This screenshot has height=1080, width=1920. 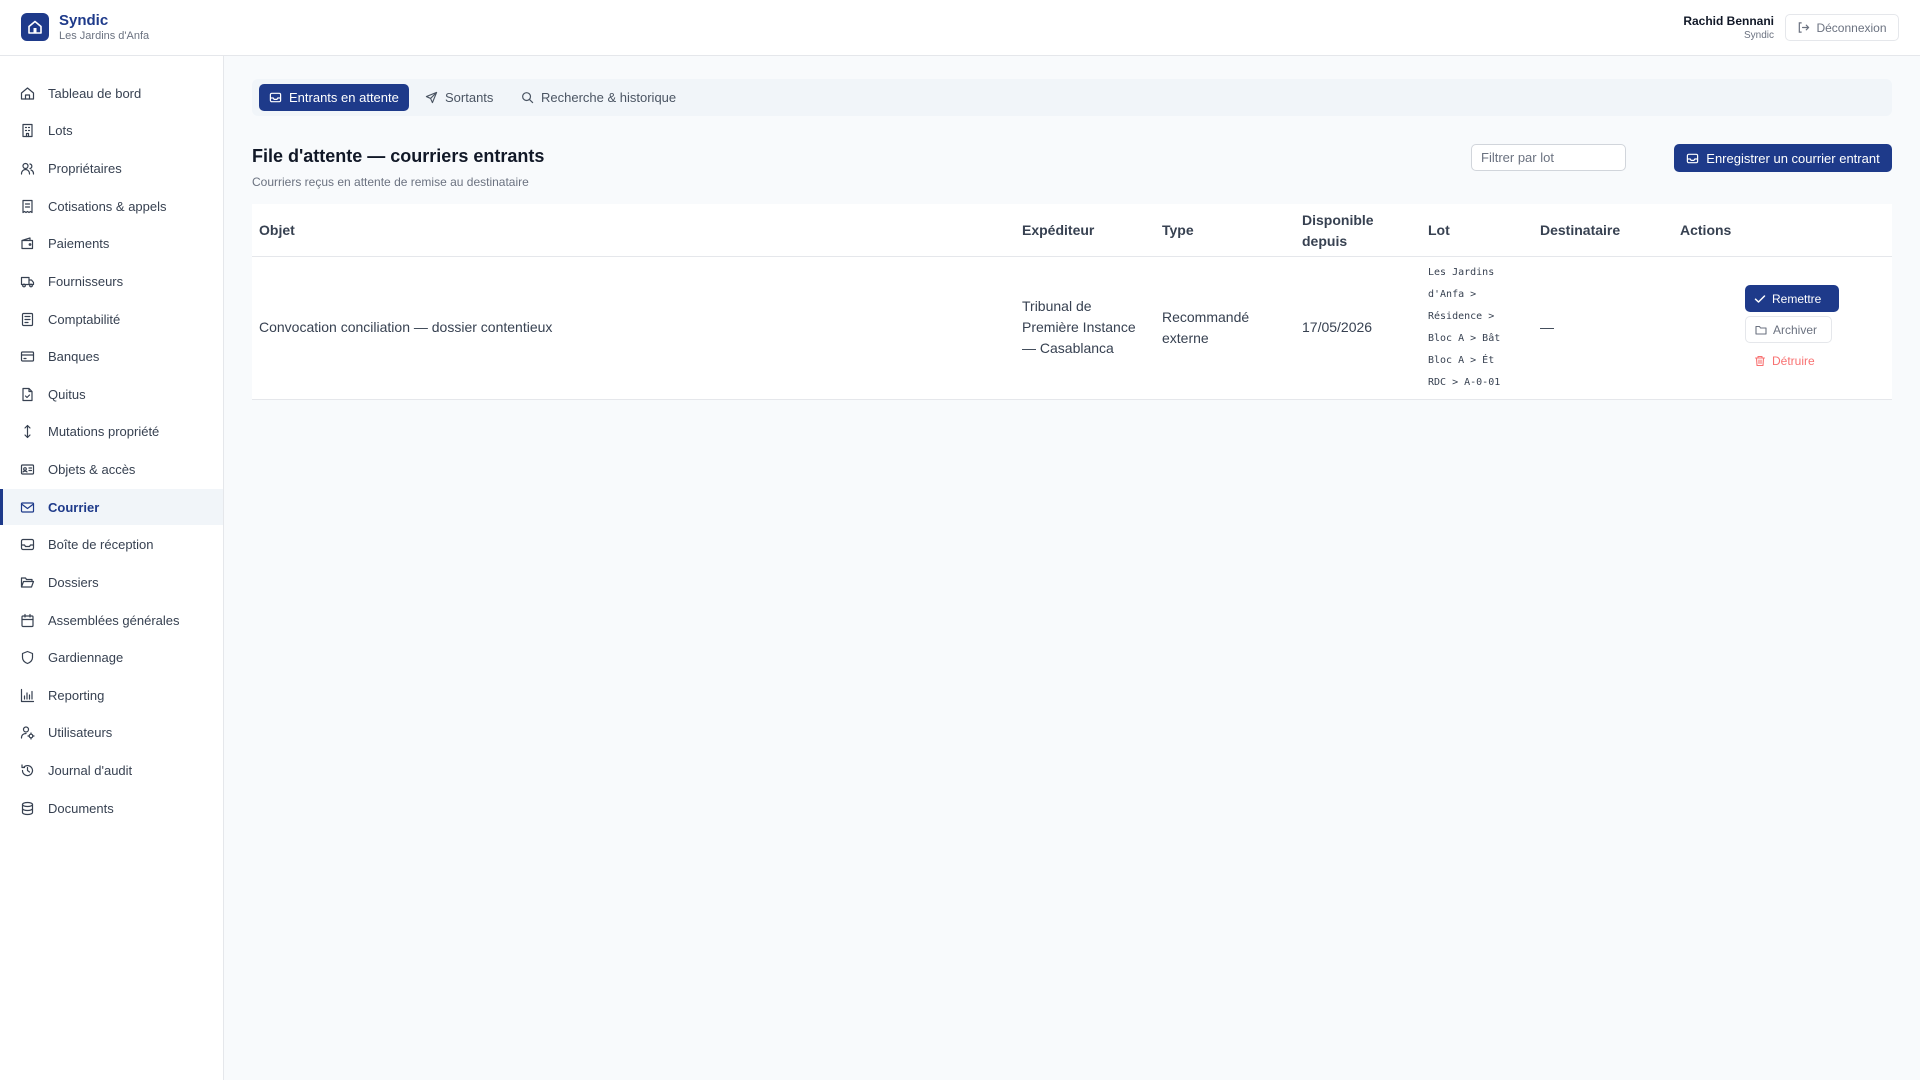 What do you see at coordinates (104, 431) in the screenshot?
I see `sidebar-item-label: Mutations propriété` at bounding box center [104, 431].